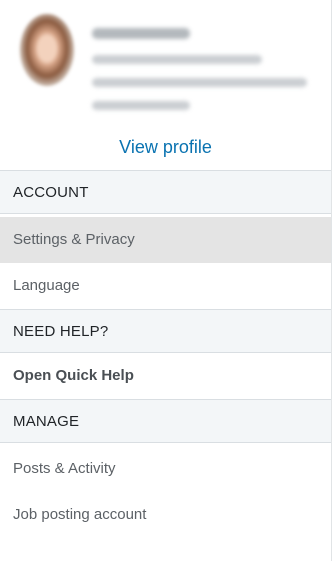  I want to click on menu-item-posts-activity: Posts & Activity, so click(165, 469).